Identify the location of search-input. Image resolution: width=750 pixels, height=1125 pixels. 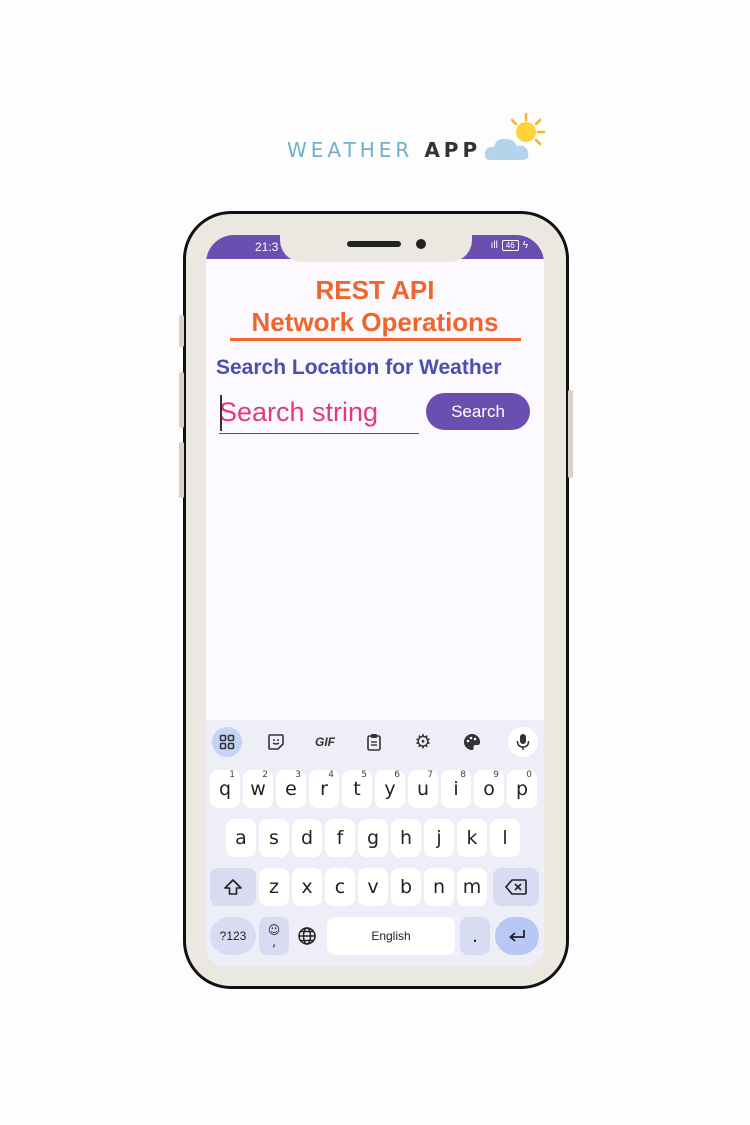
(319, 413).